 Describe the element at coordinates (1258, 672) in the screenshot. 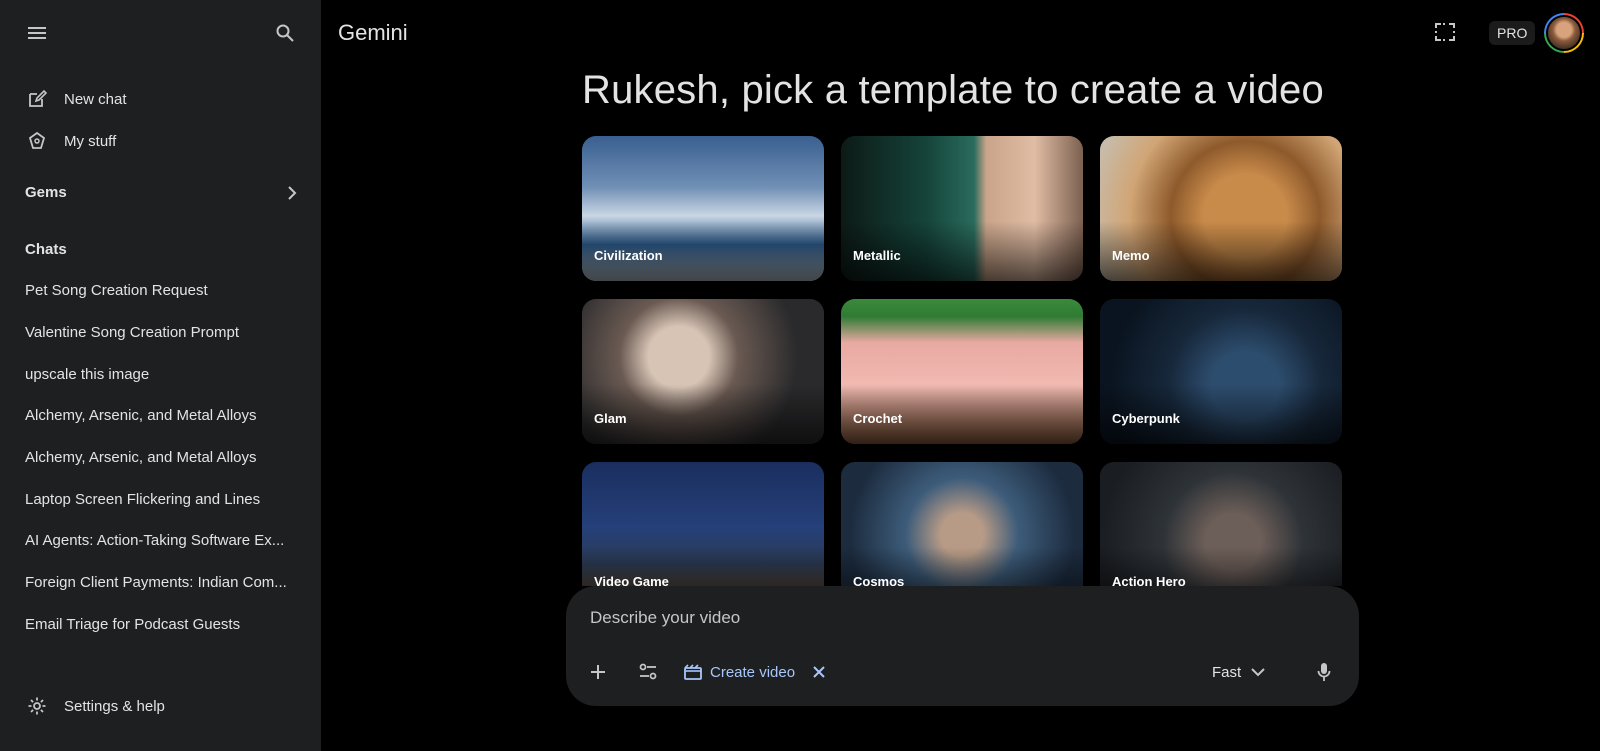

I see `chevron-down-icon` at that location.